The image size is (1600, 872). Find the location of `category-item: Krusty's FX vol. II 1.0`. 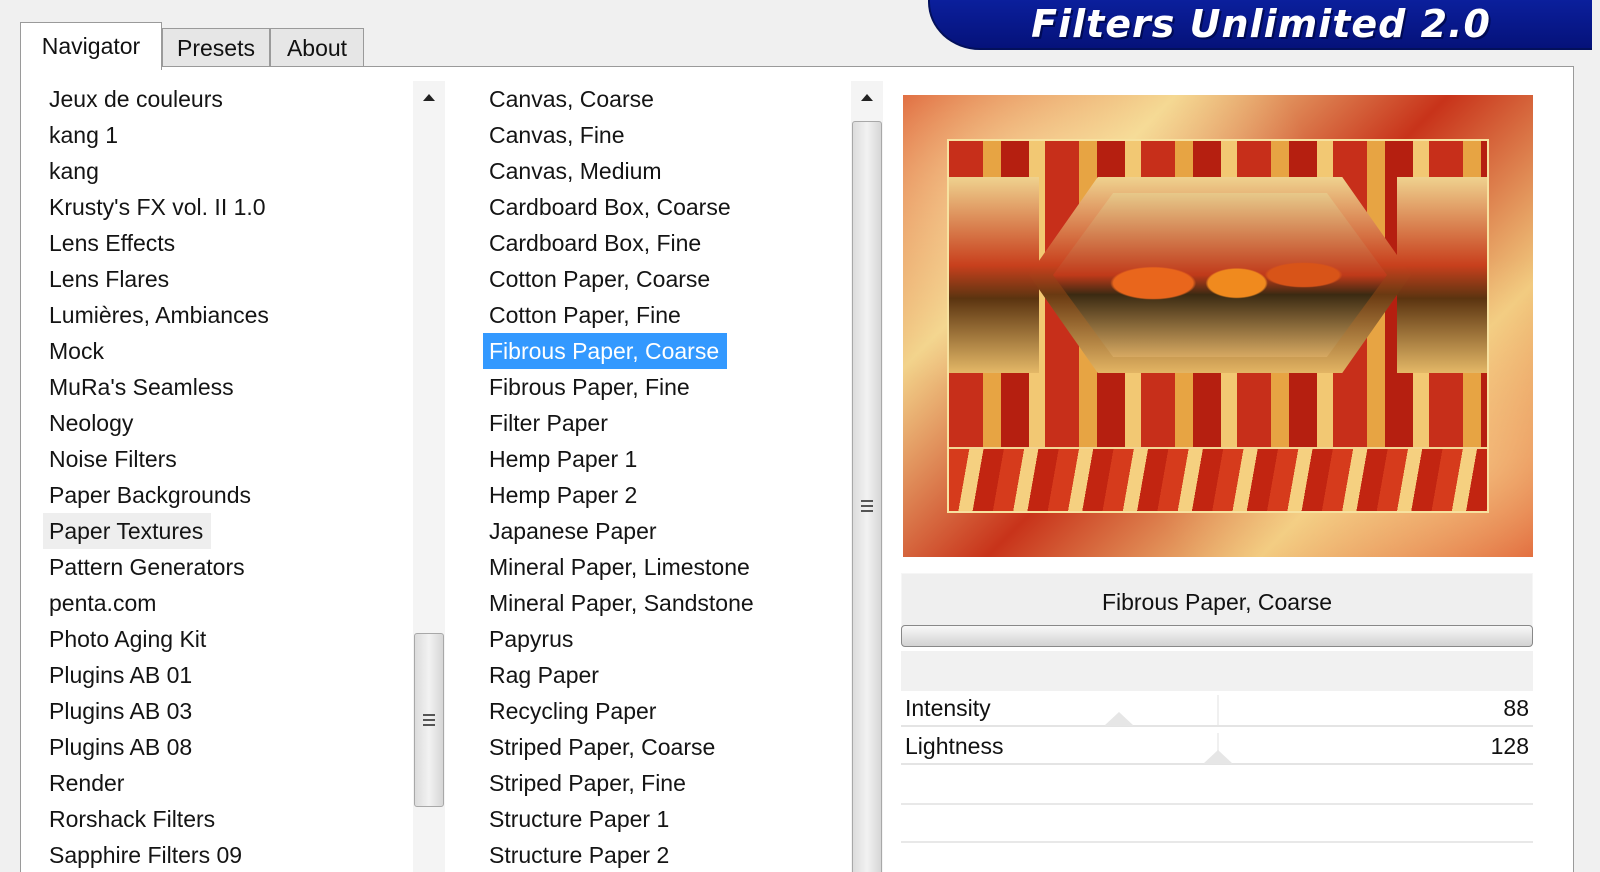

category-item: Krusty's FX vol. II 1.0 is located at coordinates (158, 207).